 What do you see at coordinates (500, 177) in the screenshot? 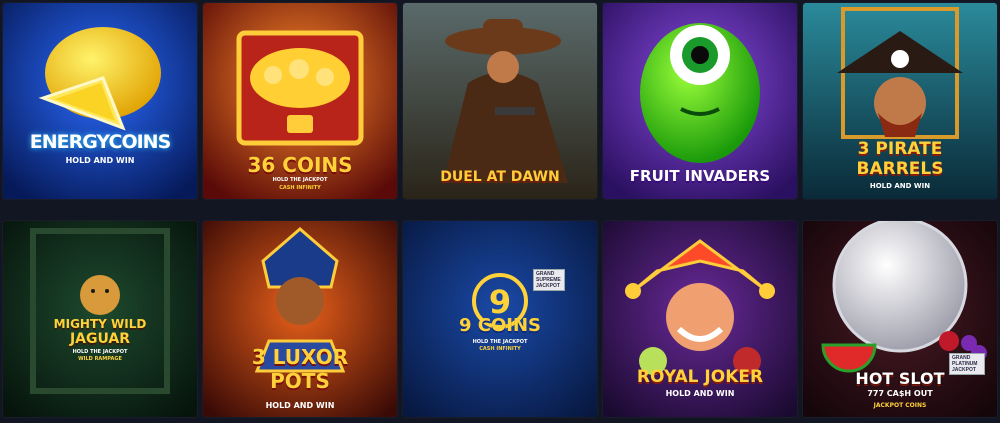
I see `game-title: DUEL AT DAWN` at bounding box center [500, 177].